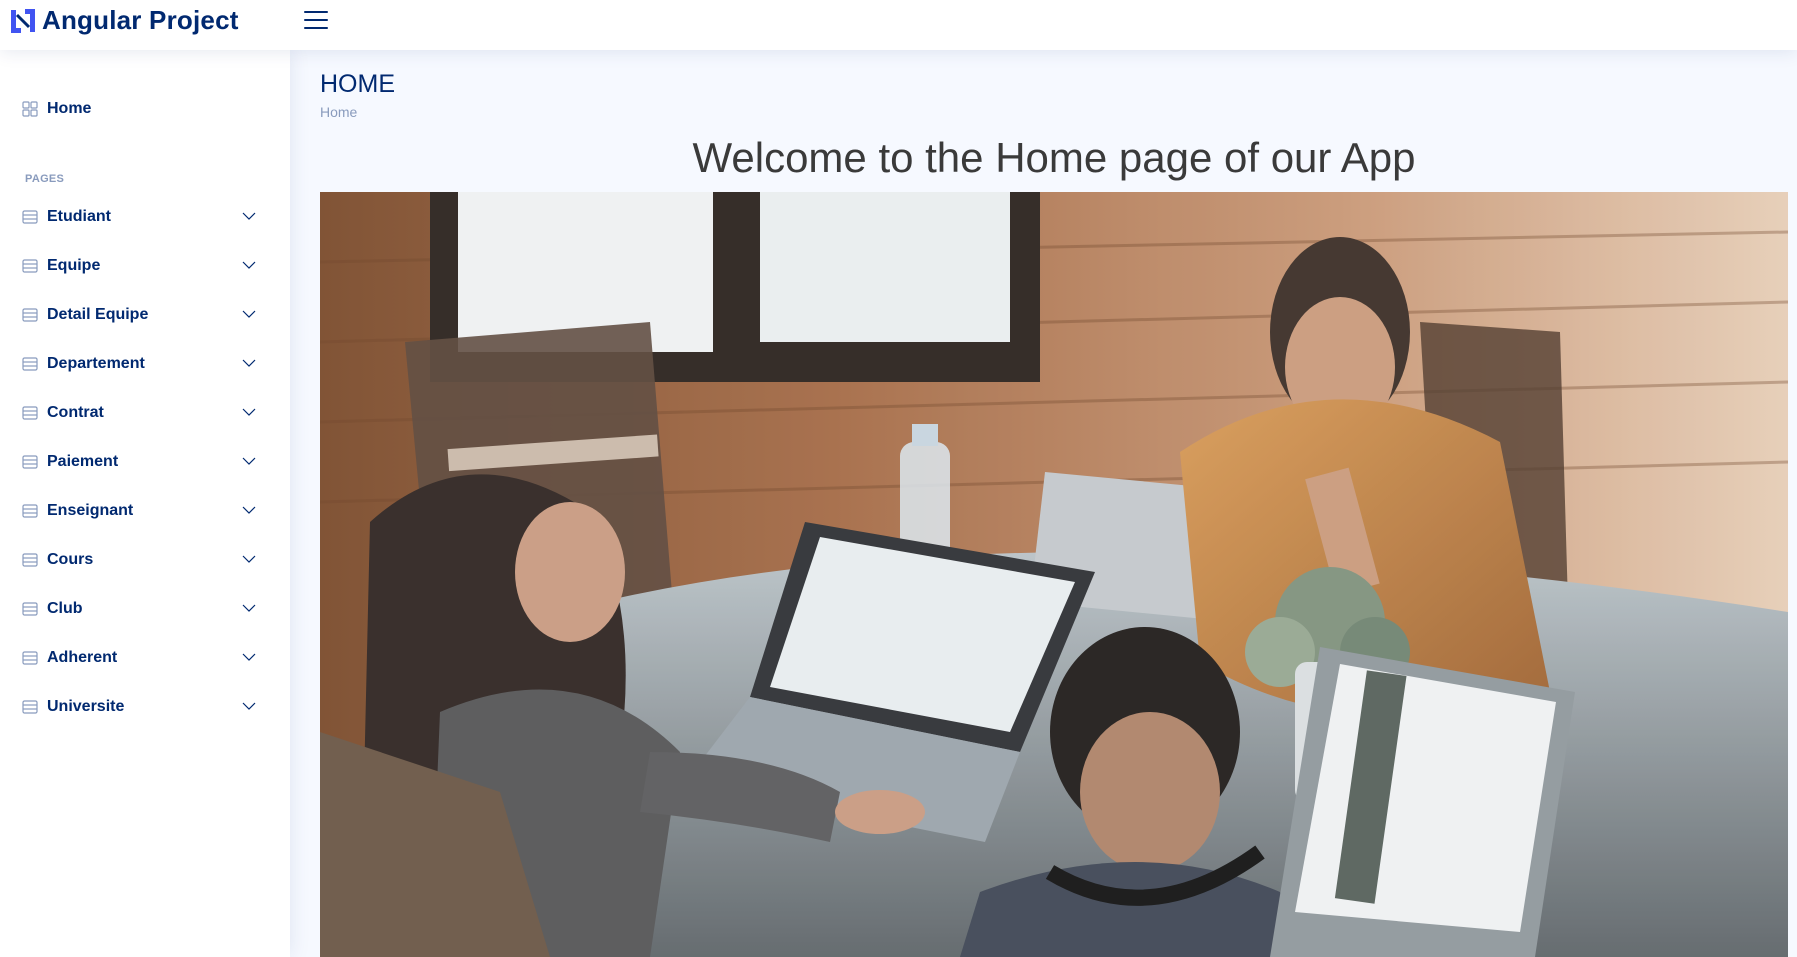 This screenshot has height=957, width=1797. Describe the element at coordinates (23, 20) in the screenshot. I see `logo-icon` at that location.